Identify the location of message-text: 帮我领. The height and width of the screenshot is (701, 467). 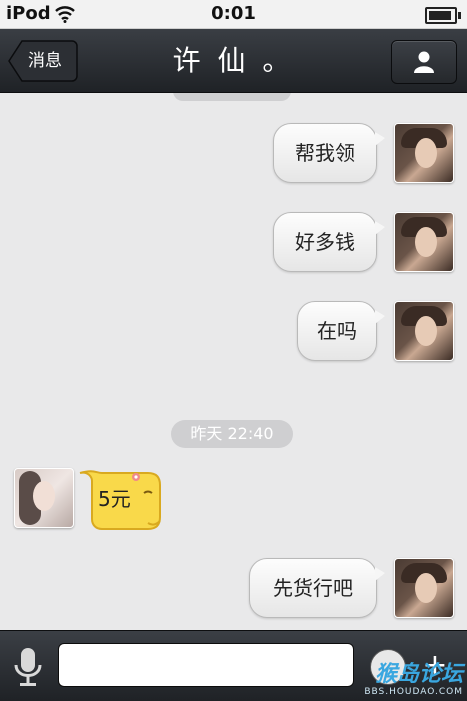
(325, 153).